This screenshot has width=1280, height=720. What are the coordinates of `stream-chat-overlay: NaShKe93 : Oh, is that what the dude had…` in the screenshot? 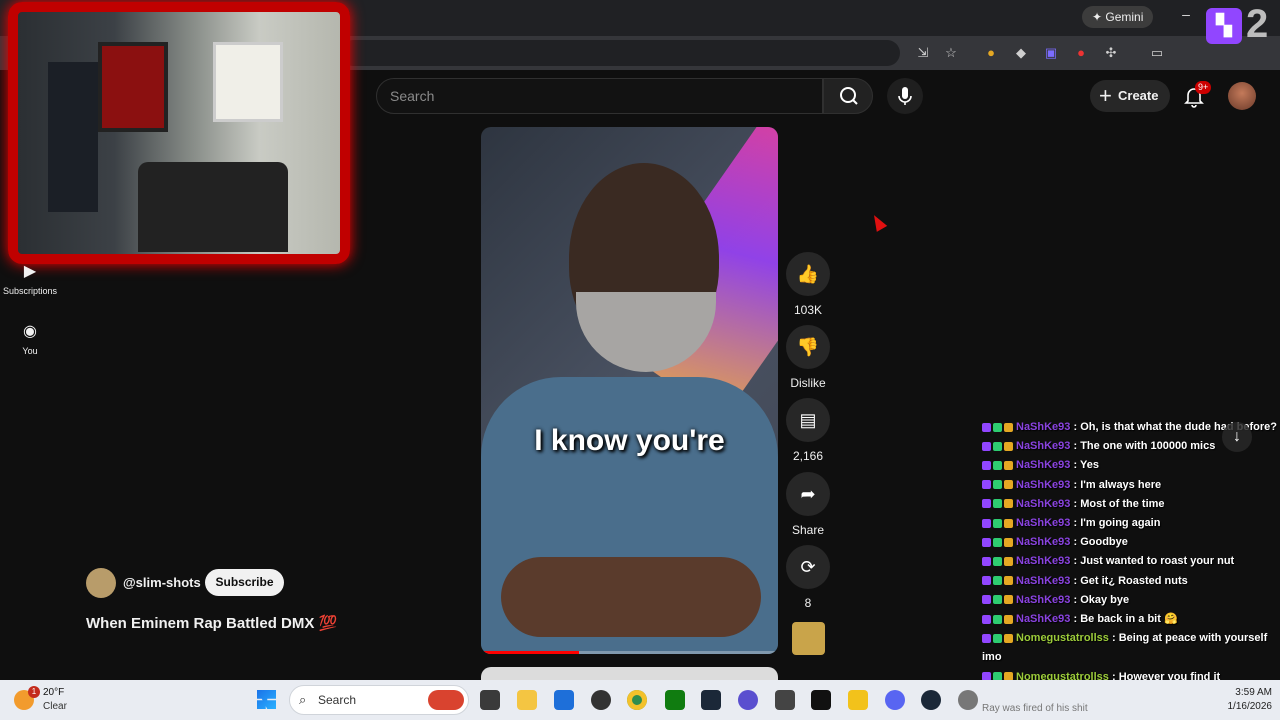 It's located at (1131, 552).